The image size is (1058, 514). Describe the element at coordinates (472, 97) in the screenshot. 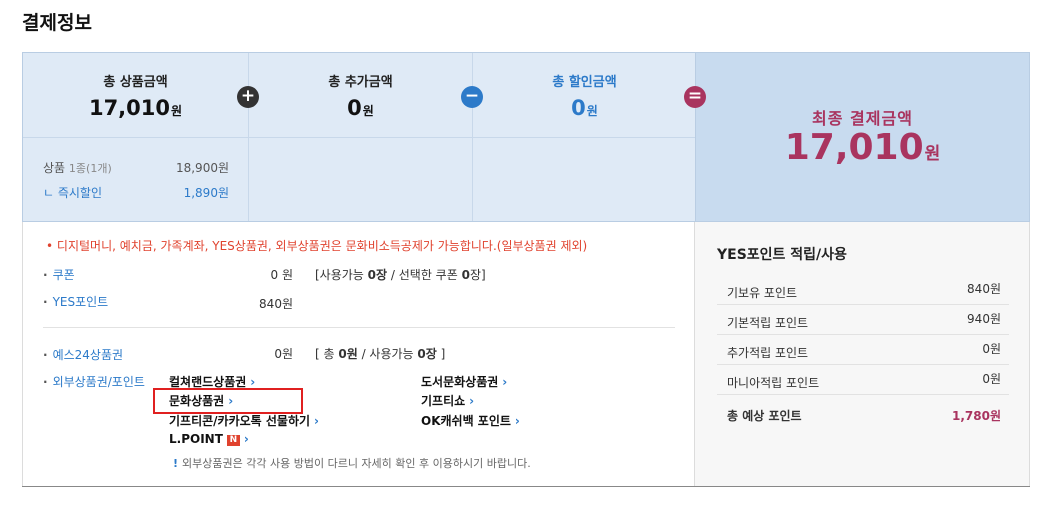

I see `minus-icon: −` at that location.